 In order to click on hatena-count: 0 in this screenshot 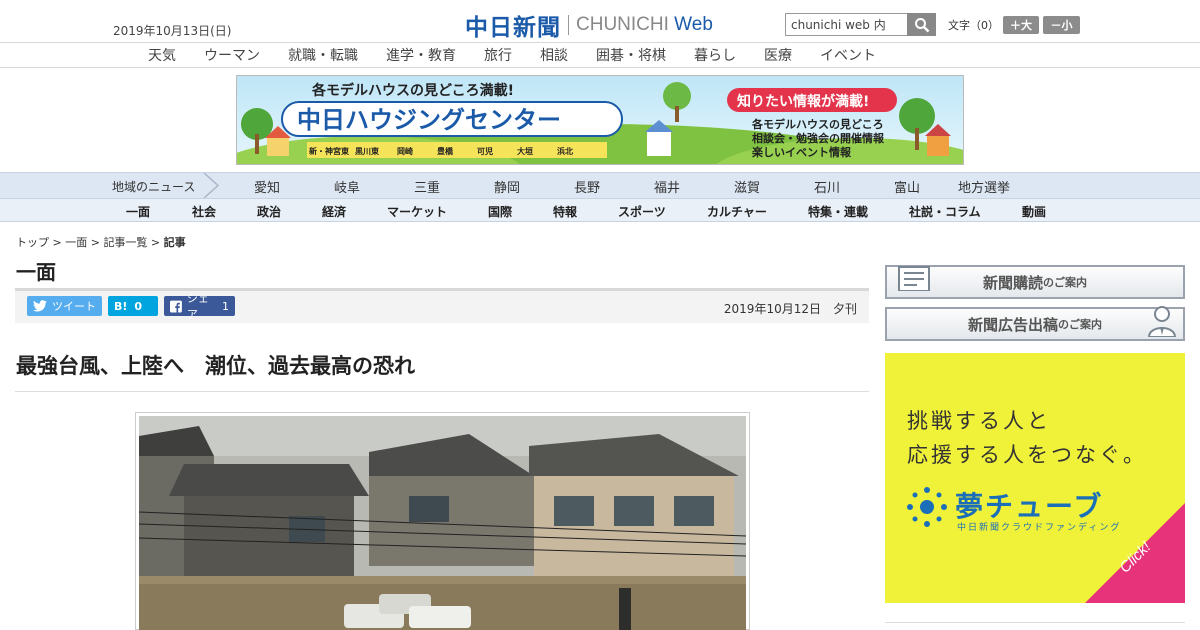, I will do `click(138, 306)`.